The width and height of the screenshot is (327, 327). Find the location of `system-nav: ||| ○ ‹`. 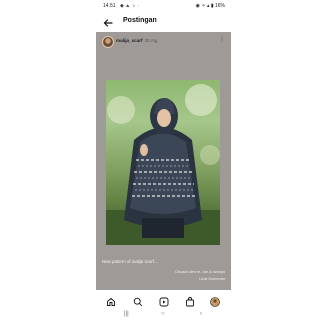

system-nav: ||| ○ ‹ is located at coordinates (163, 317).